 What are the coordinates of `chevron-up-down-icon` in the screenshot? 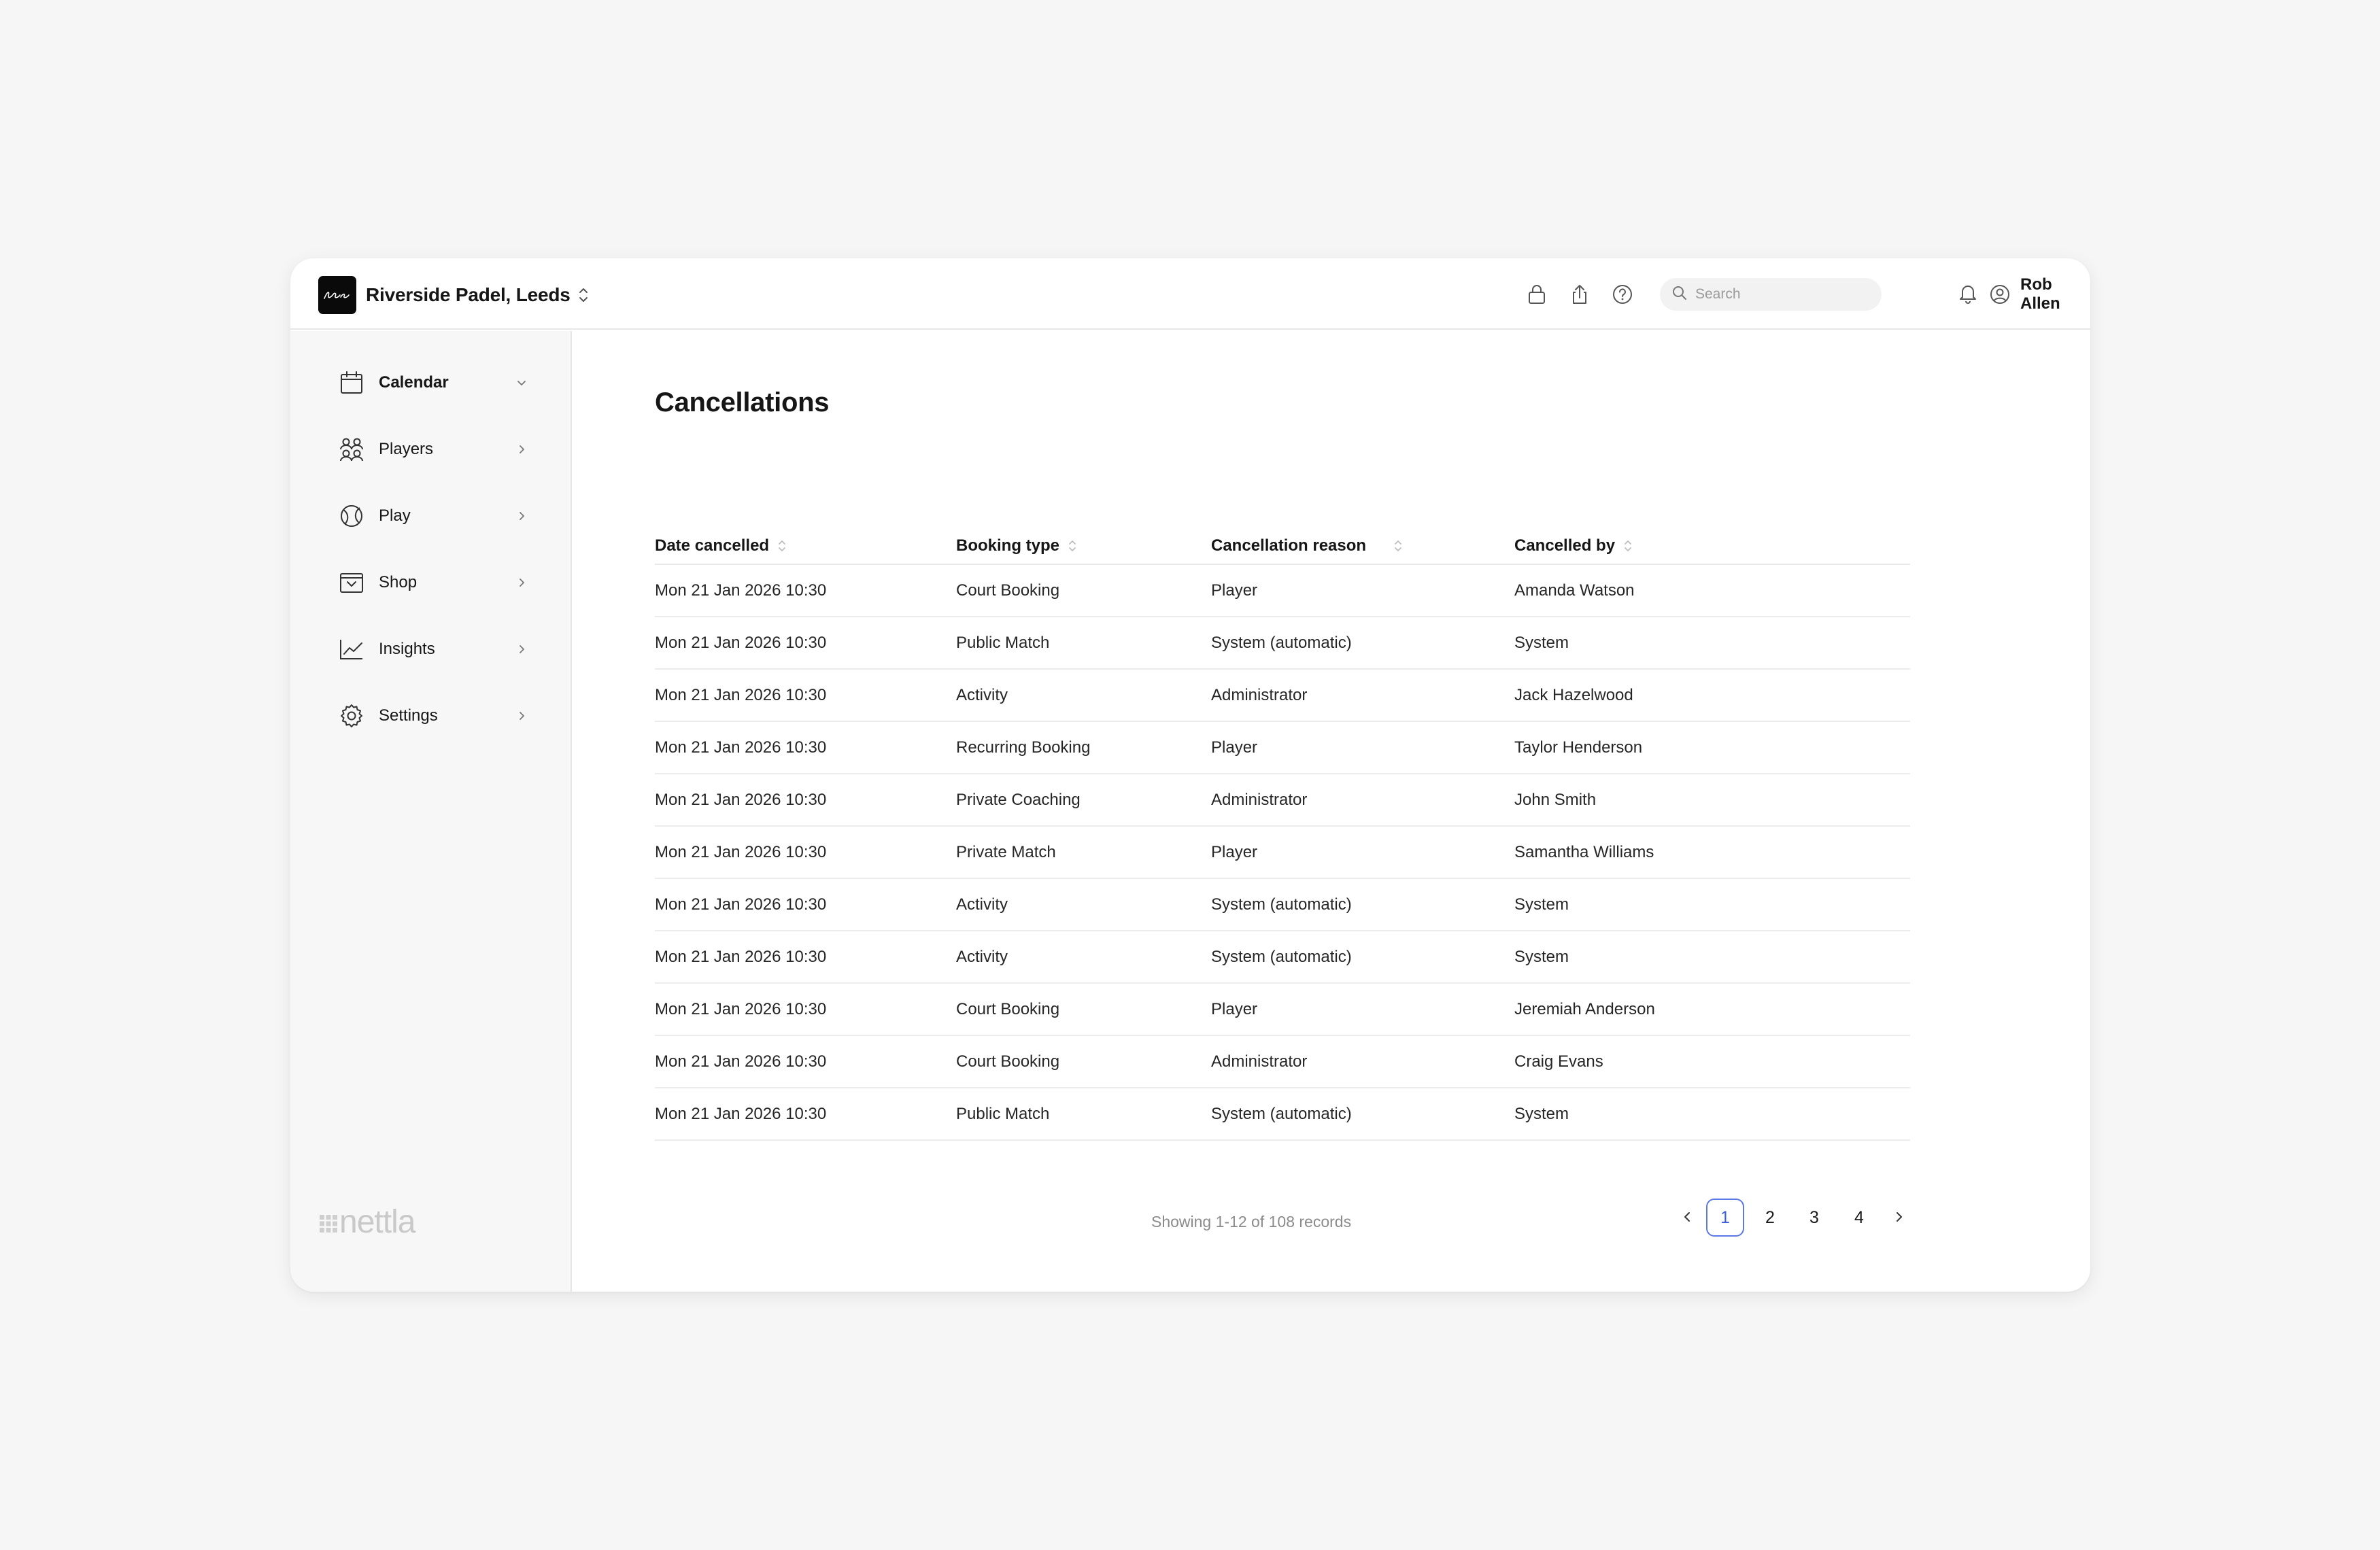 It's located at (584, 295).